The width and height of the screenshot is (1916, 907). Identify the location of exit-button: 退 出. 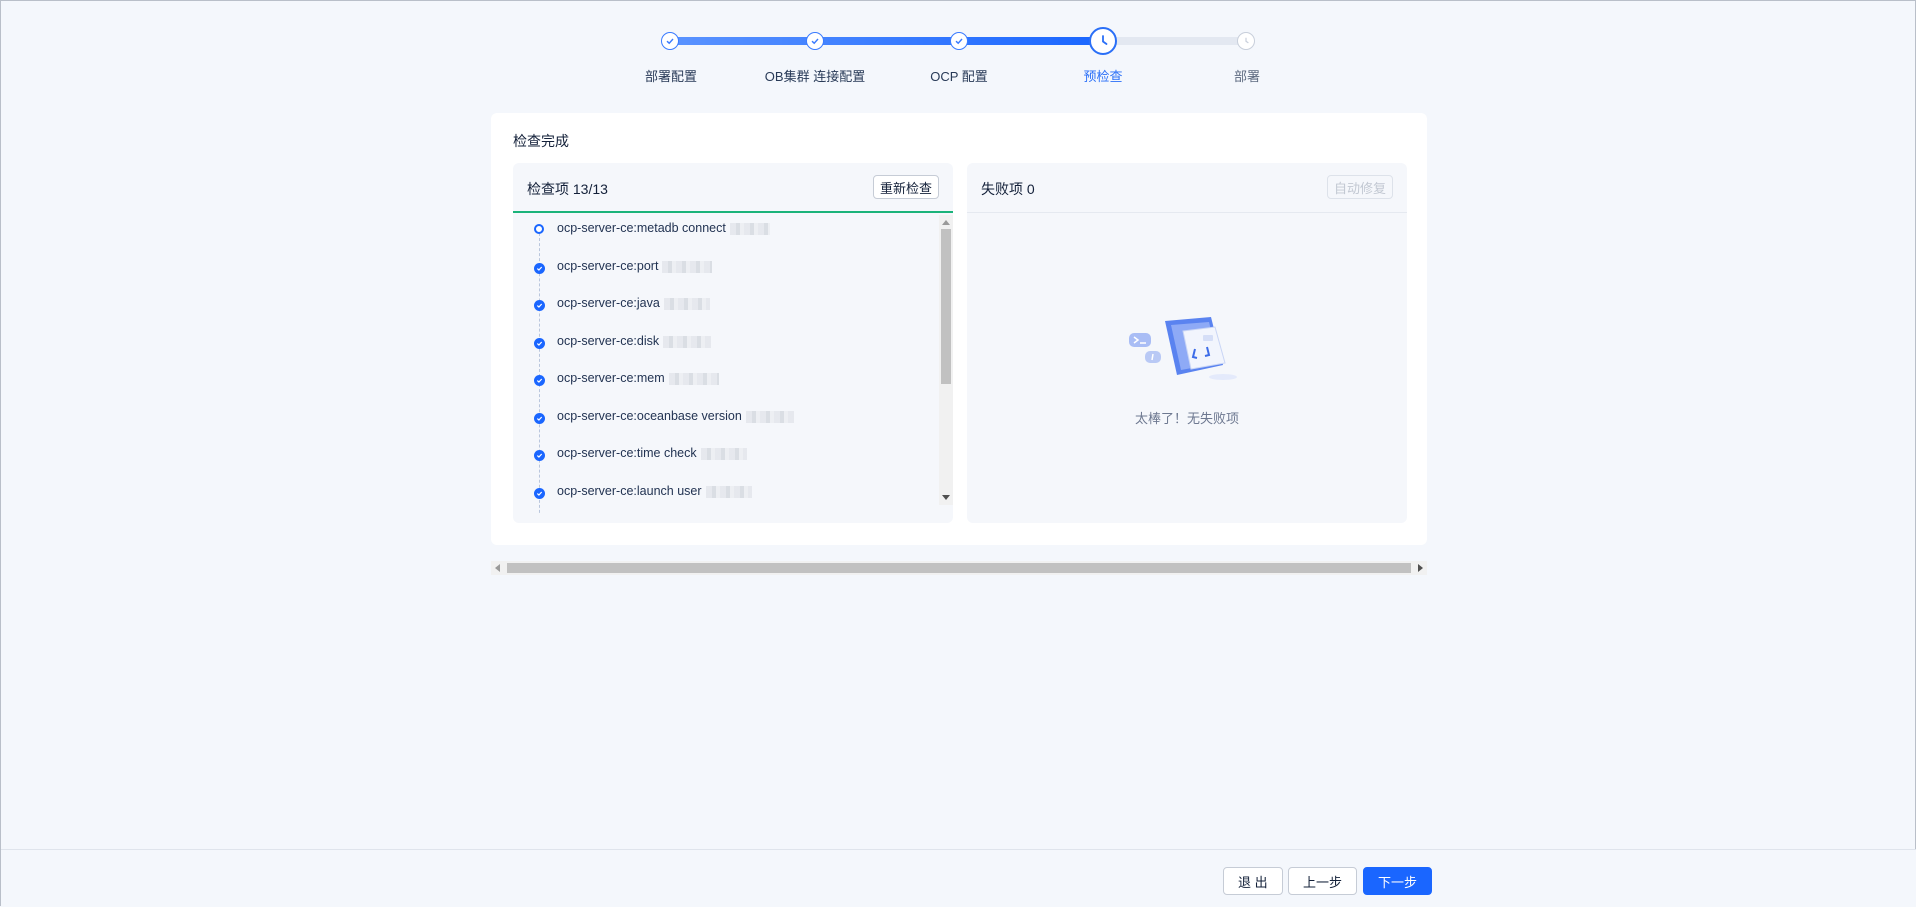
(1253, 881).